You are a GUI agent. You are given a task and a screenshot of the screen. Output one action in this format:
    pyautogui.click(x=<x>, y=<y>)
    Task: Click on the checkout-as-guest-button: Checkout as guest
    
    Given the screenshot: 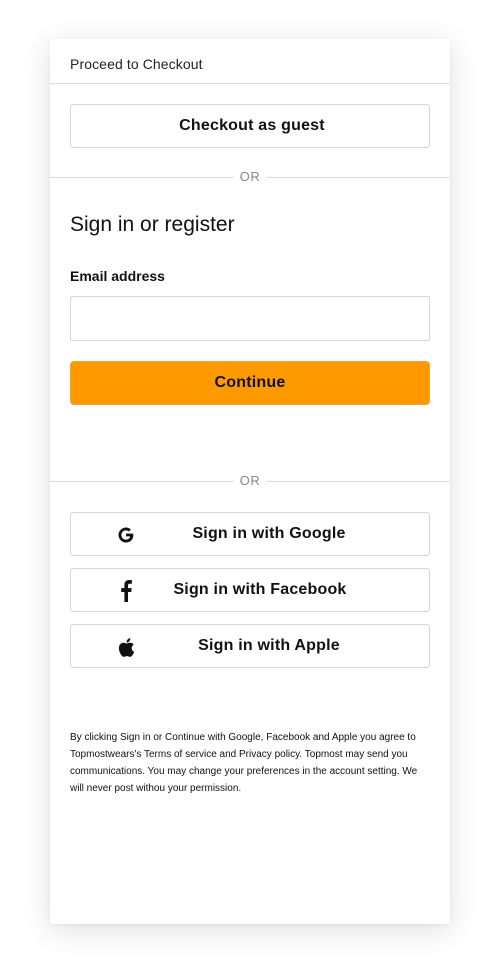 What is the action you would take?
    pyautogui.click(x=250, y=126)
    